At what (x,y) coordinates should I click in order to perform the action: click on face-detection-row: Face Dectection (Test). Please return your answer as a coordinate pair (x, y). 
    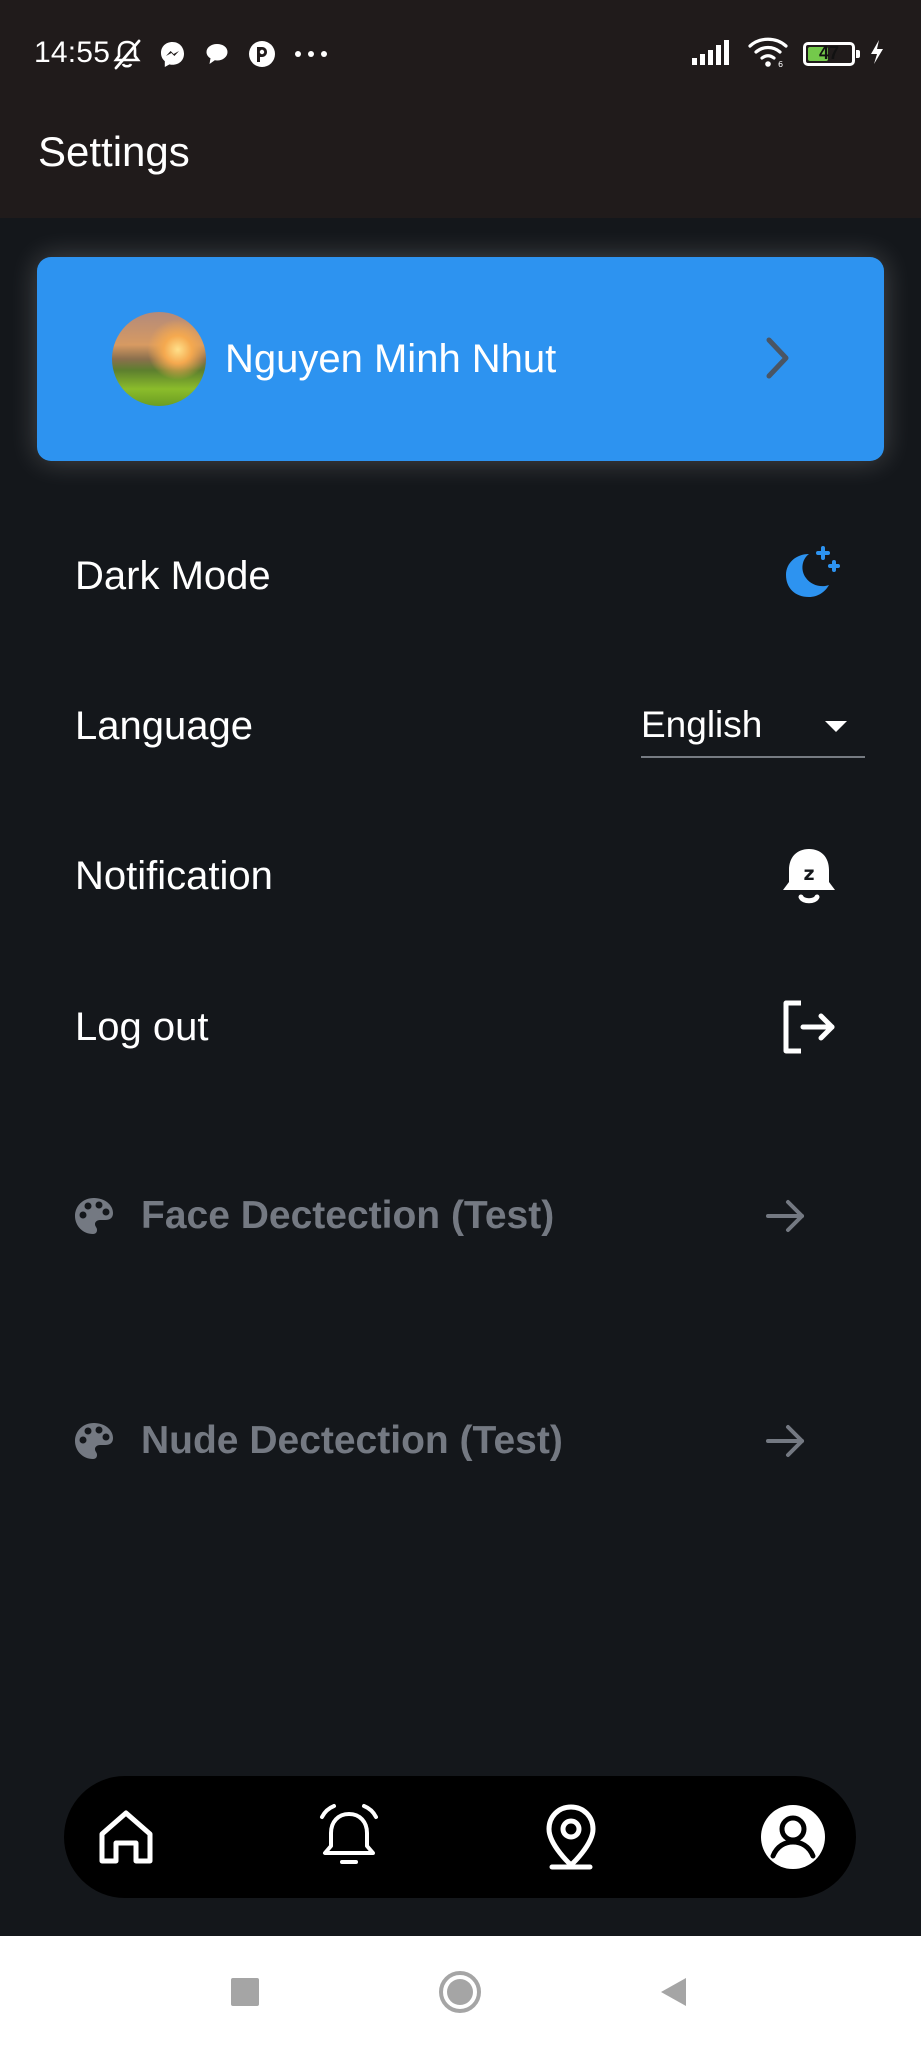
    Looking at the image, I should click on (460, 1216).